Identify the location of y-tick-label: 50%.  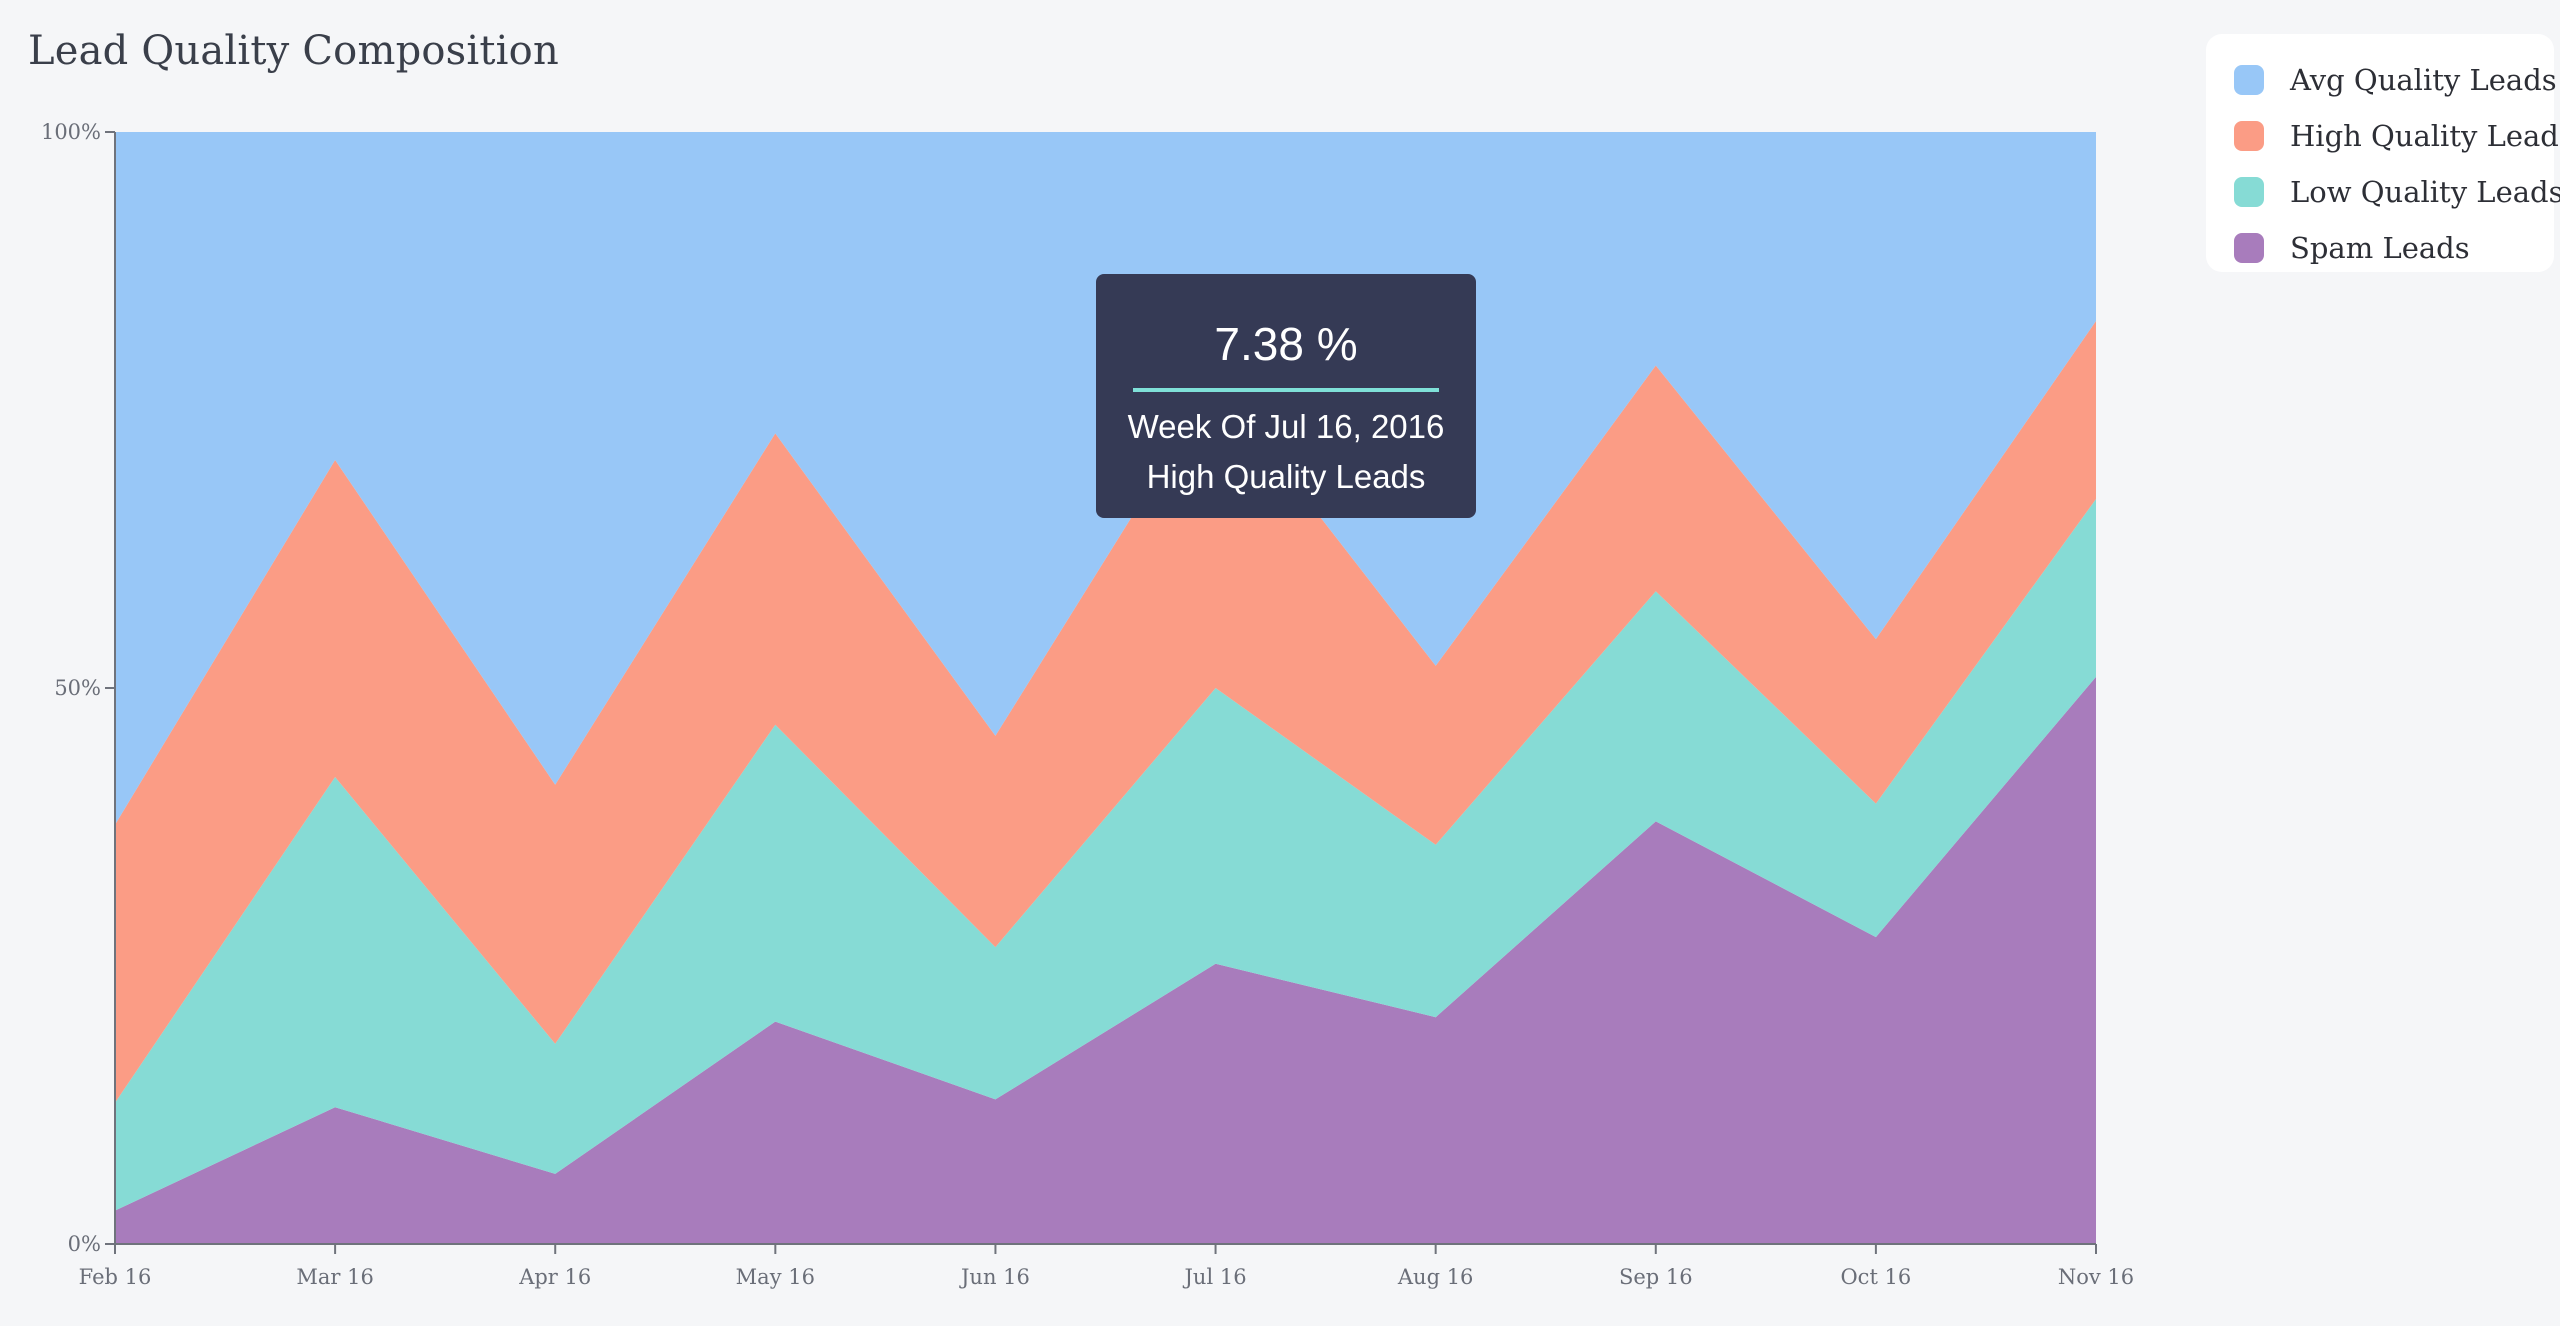
(77, 688).